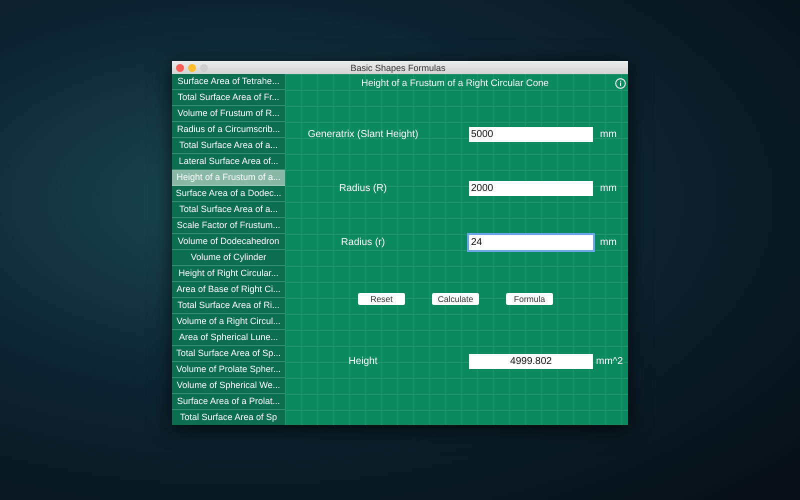  I want to click on window-title: Basic Shapes Formulas, so click(398, 67).